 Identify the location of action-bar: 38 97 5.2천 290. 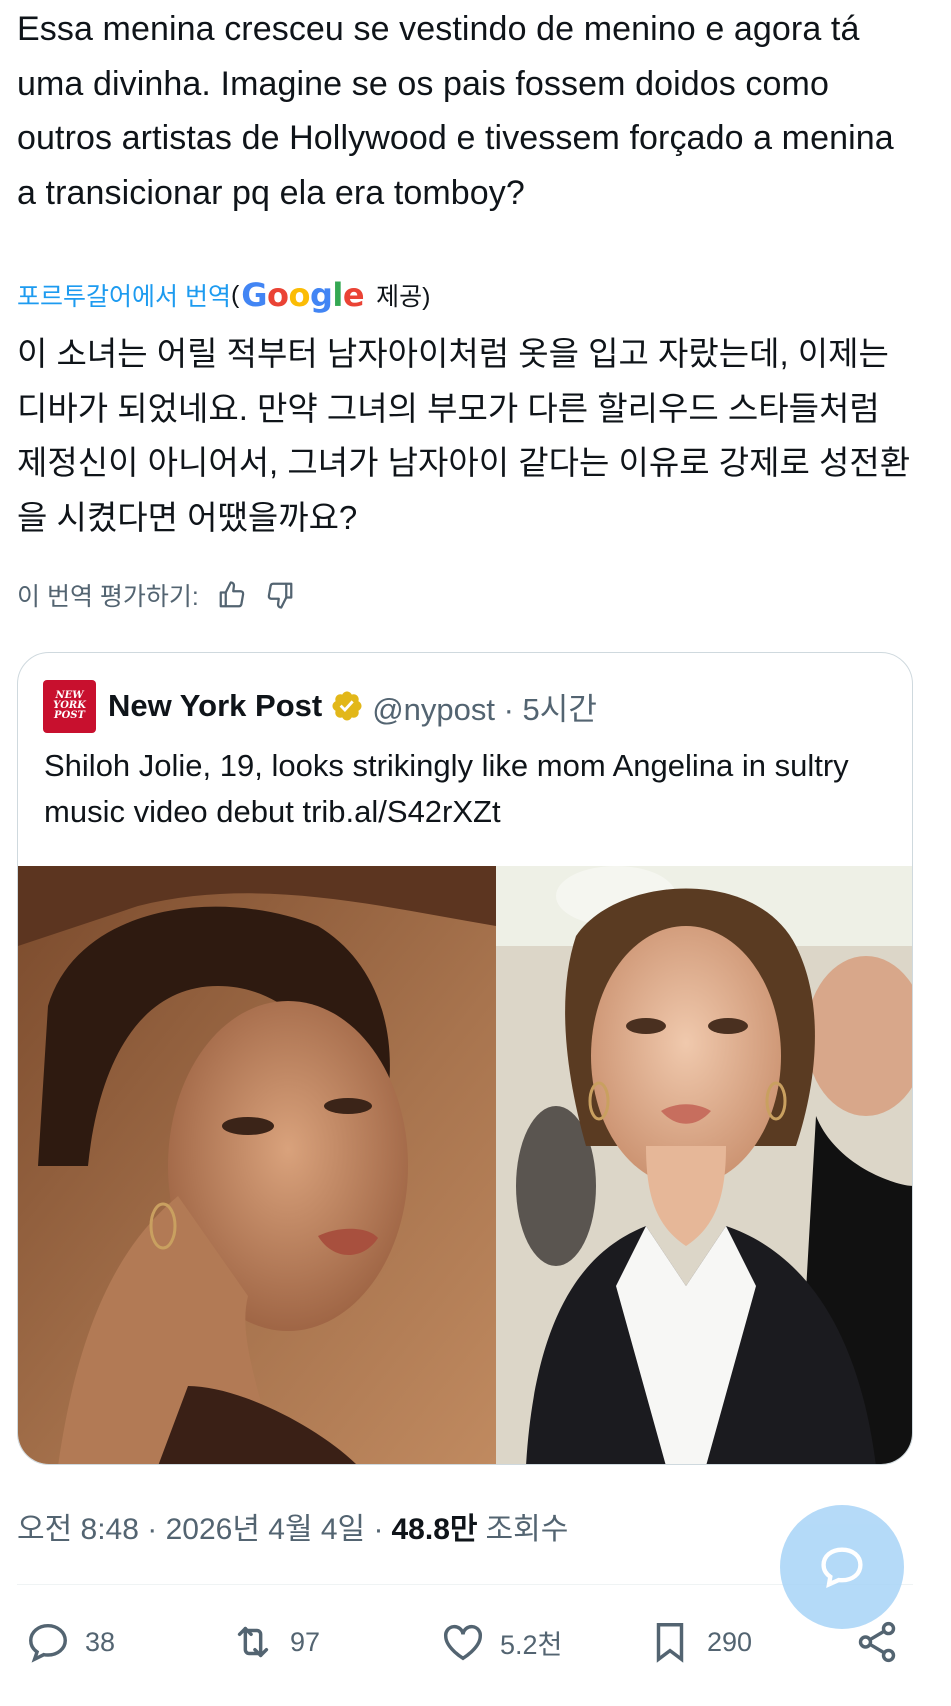
(475, 1642).